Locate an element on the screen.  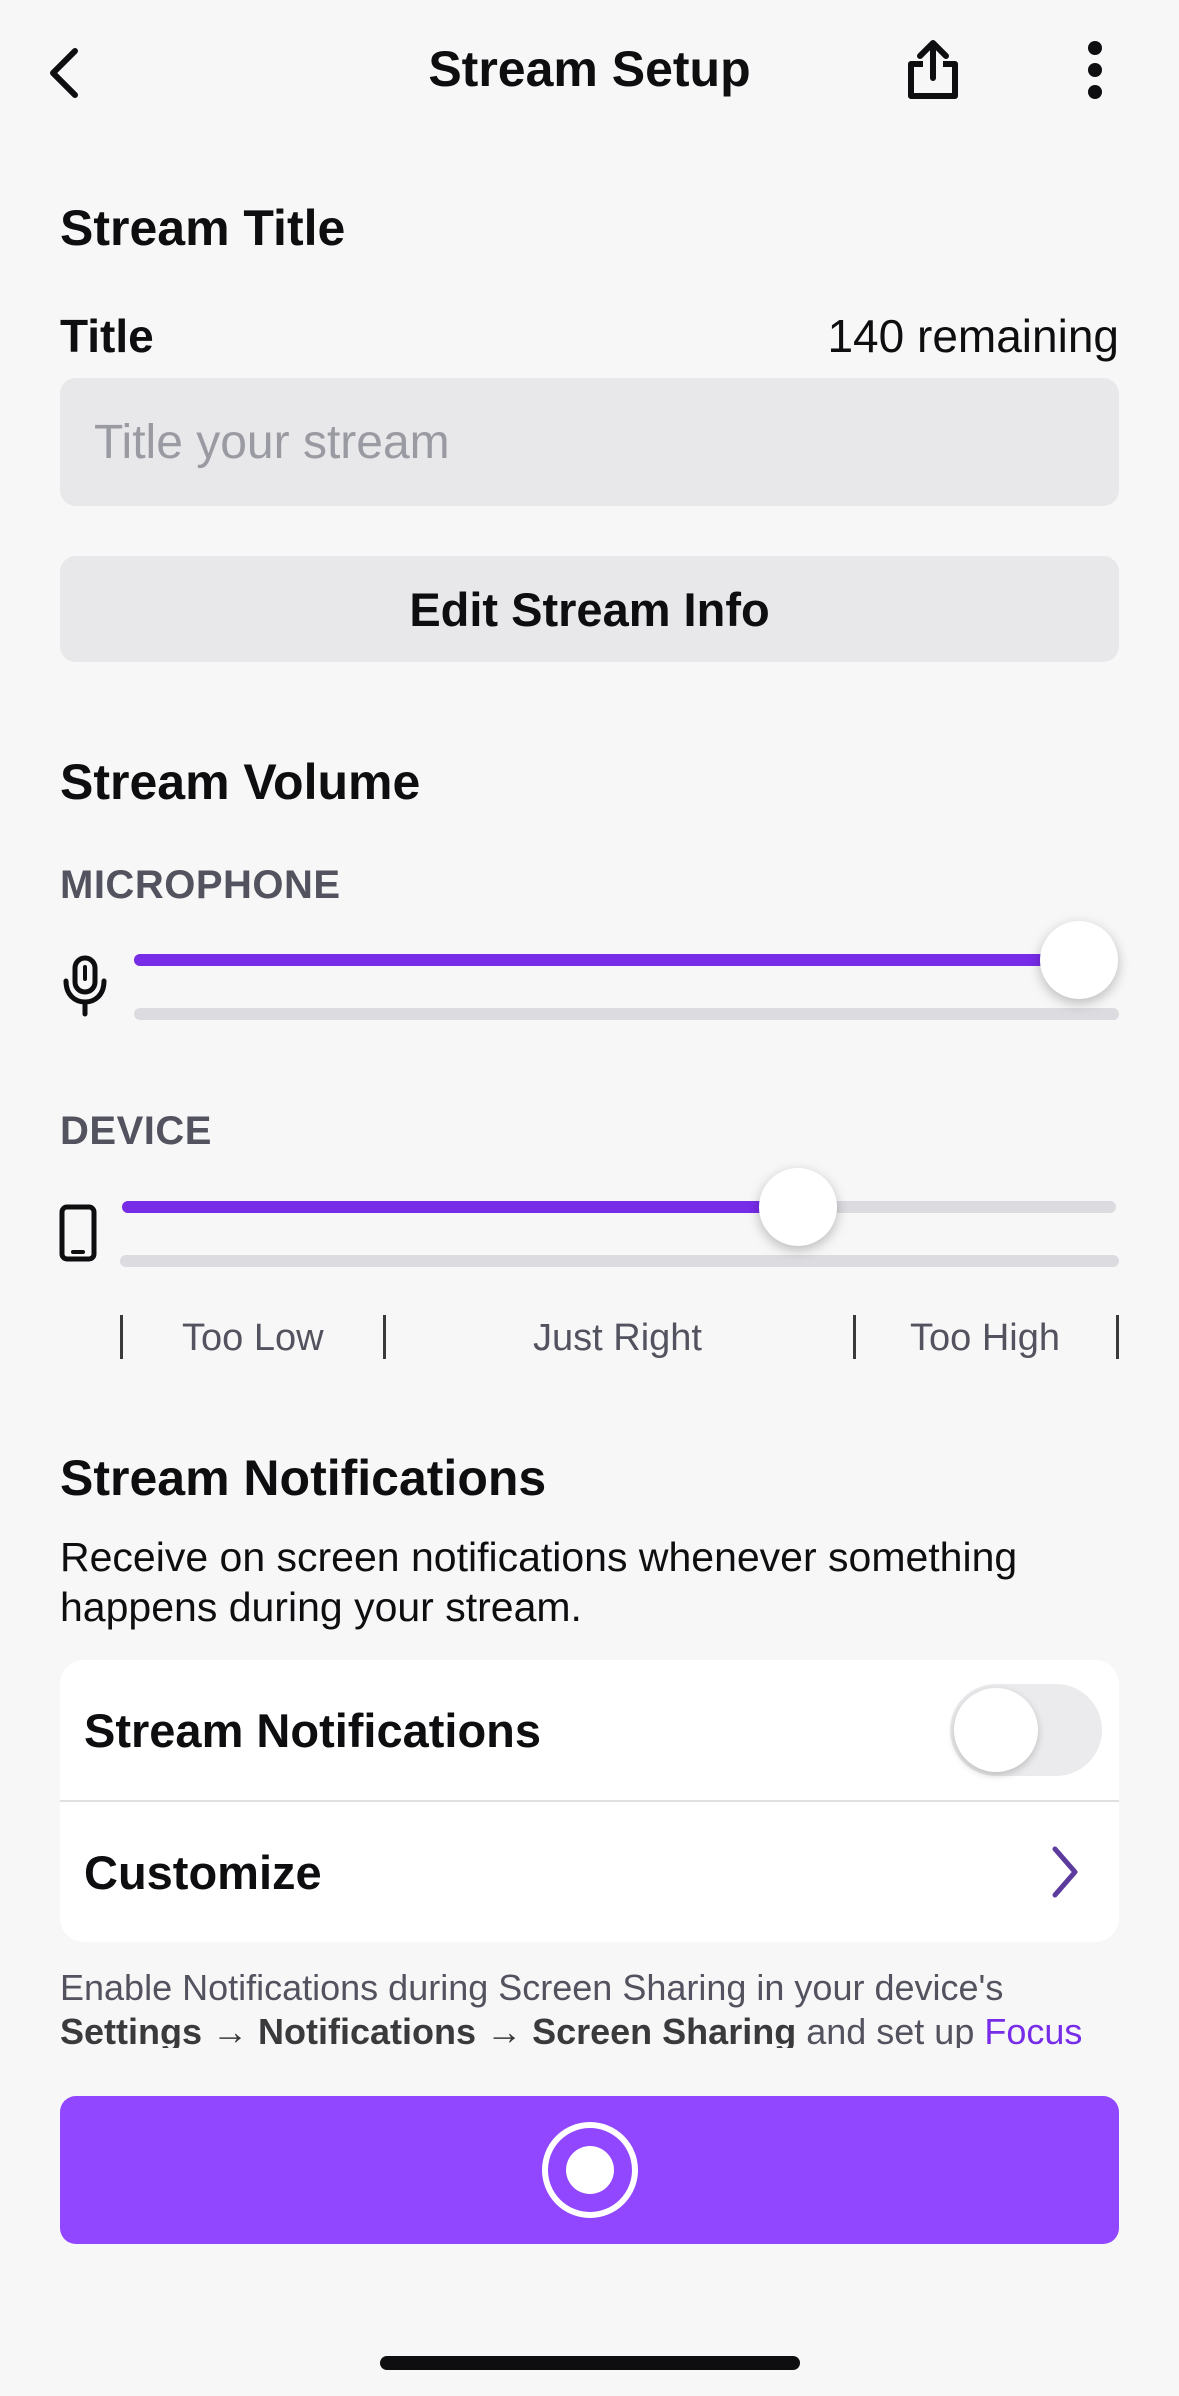
share-button is located at coordinates (933, 70).